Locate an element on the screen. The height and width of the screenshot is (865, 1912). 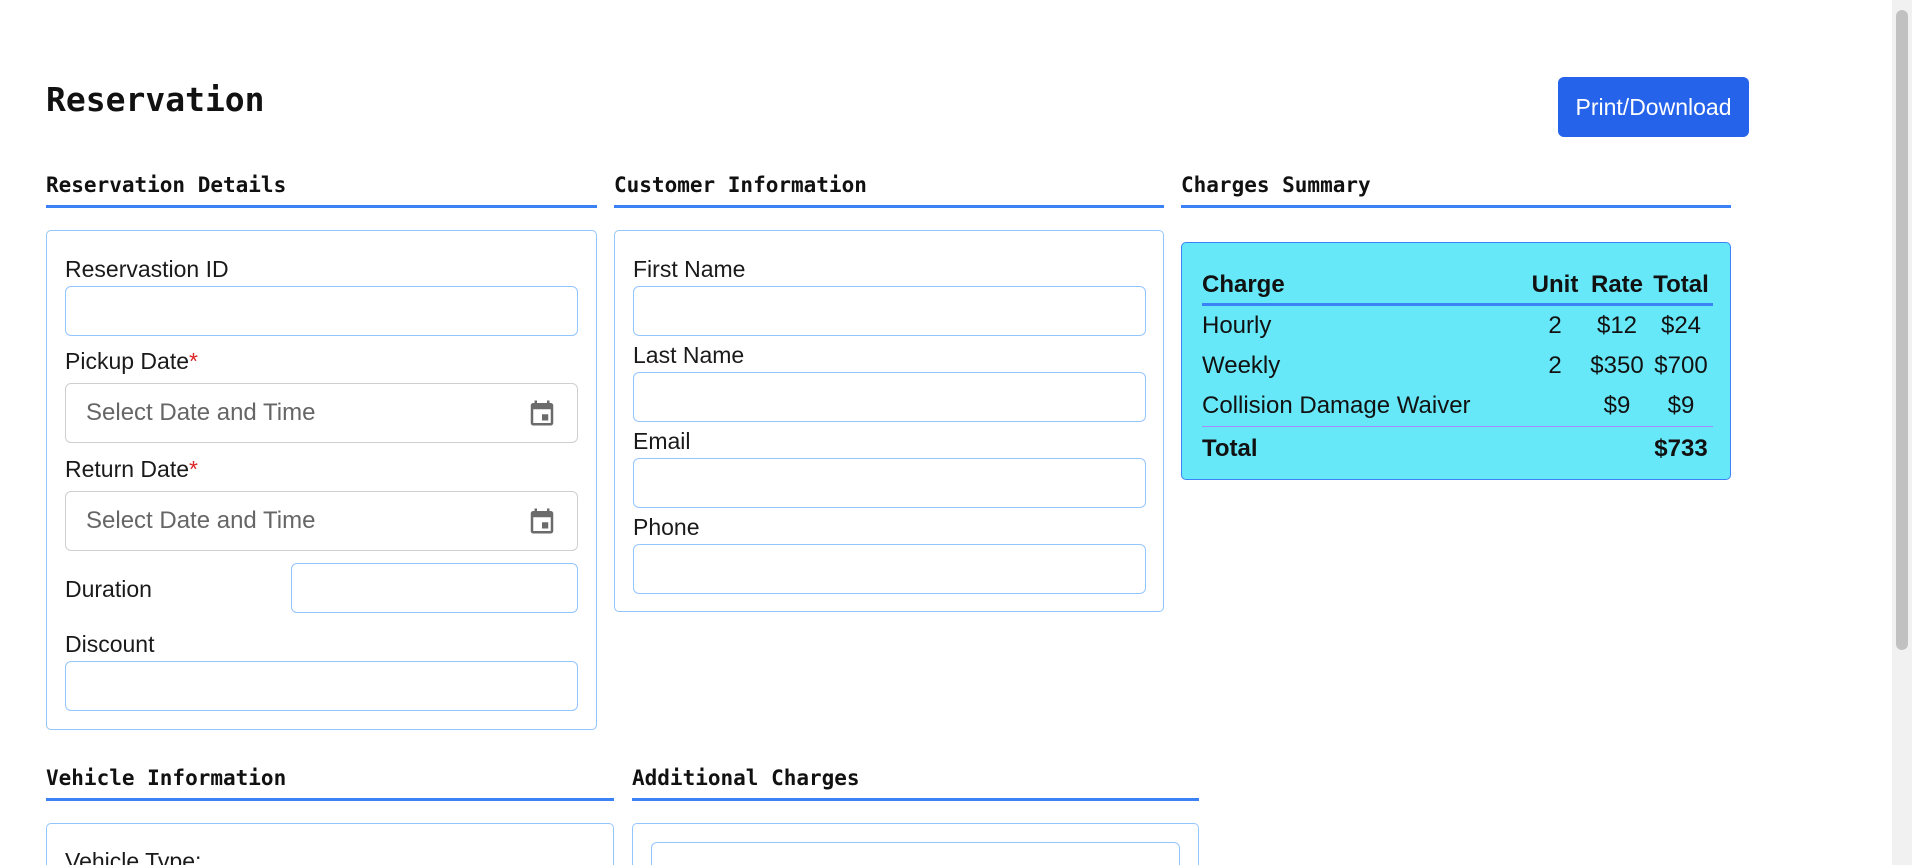
charge-name: Collision Damage Waiver is located at coordinates (1336, 405).